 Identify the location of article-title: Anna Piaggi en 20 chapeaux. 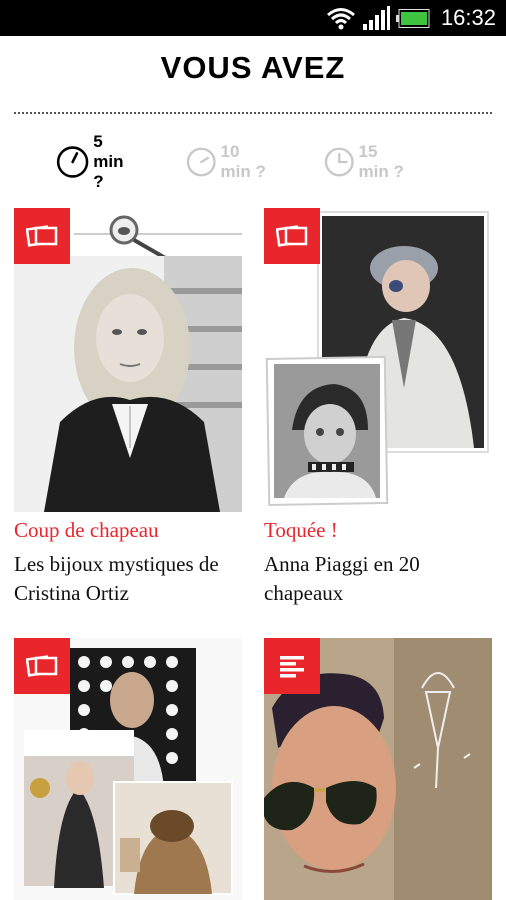
(342, 578).